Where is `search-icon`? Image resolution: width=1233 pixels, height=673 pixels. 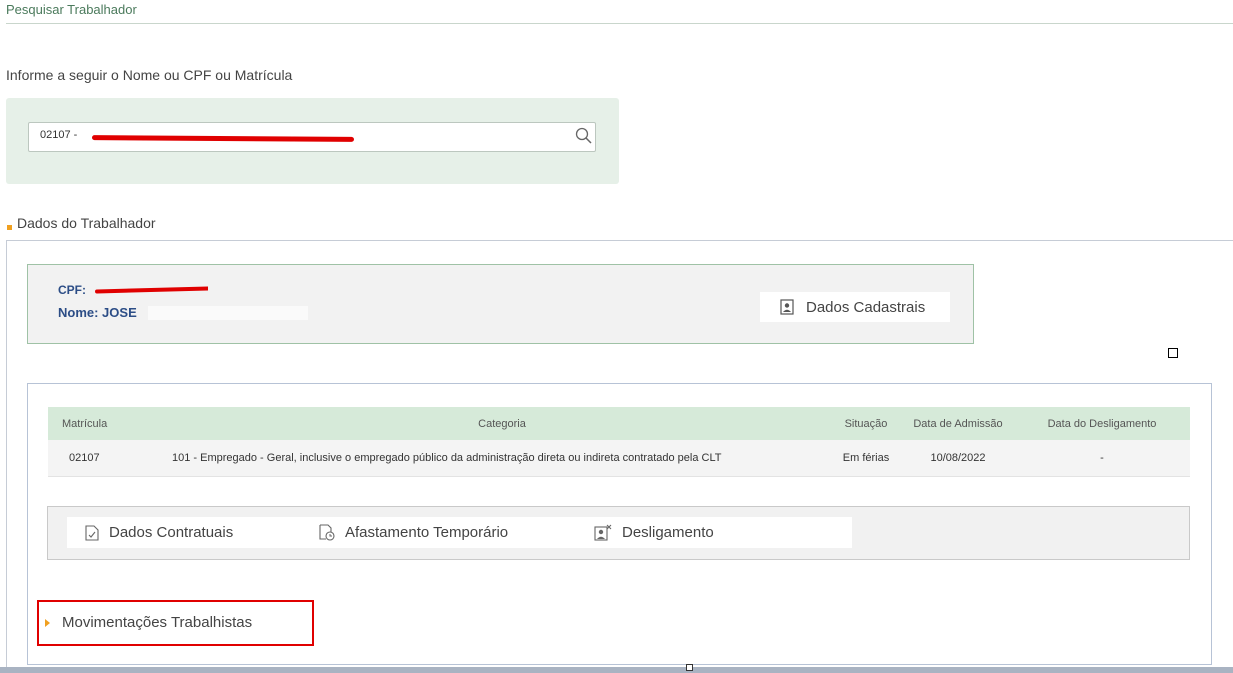 search-icon is located at coordinates (584, 136).